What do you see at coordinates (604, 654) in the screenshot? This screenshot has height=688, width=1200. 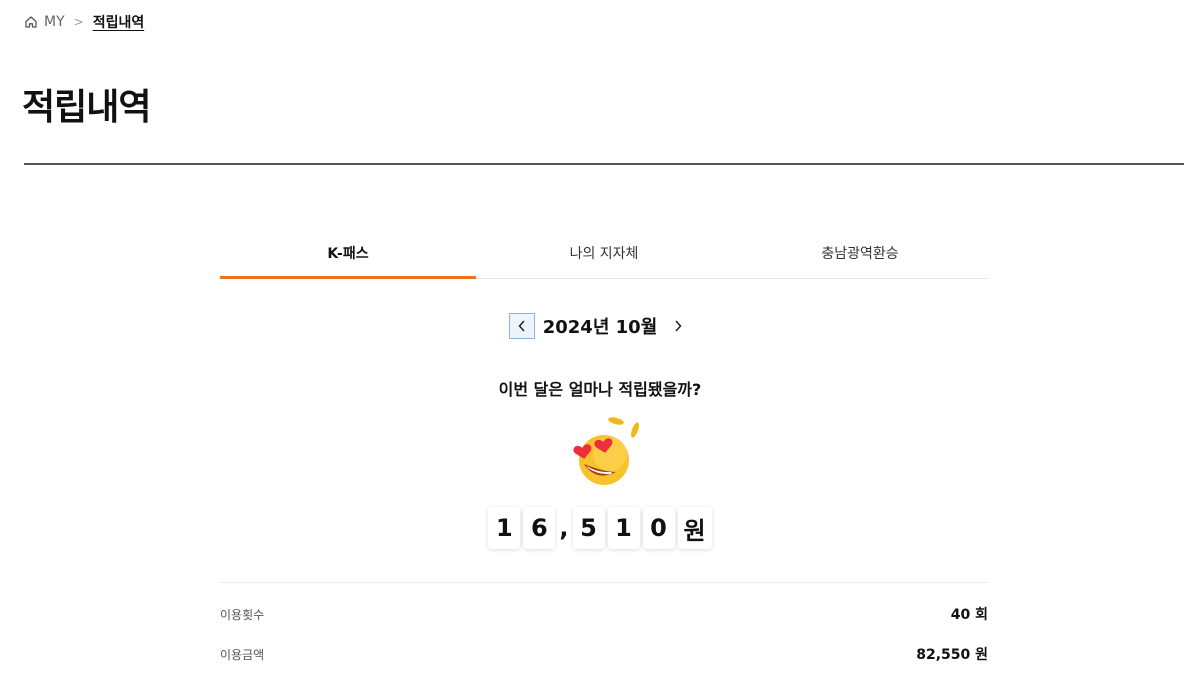 I see `usage-amount-row: 이용금액 82,550 원` at bounding box center [604, 654].